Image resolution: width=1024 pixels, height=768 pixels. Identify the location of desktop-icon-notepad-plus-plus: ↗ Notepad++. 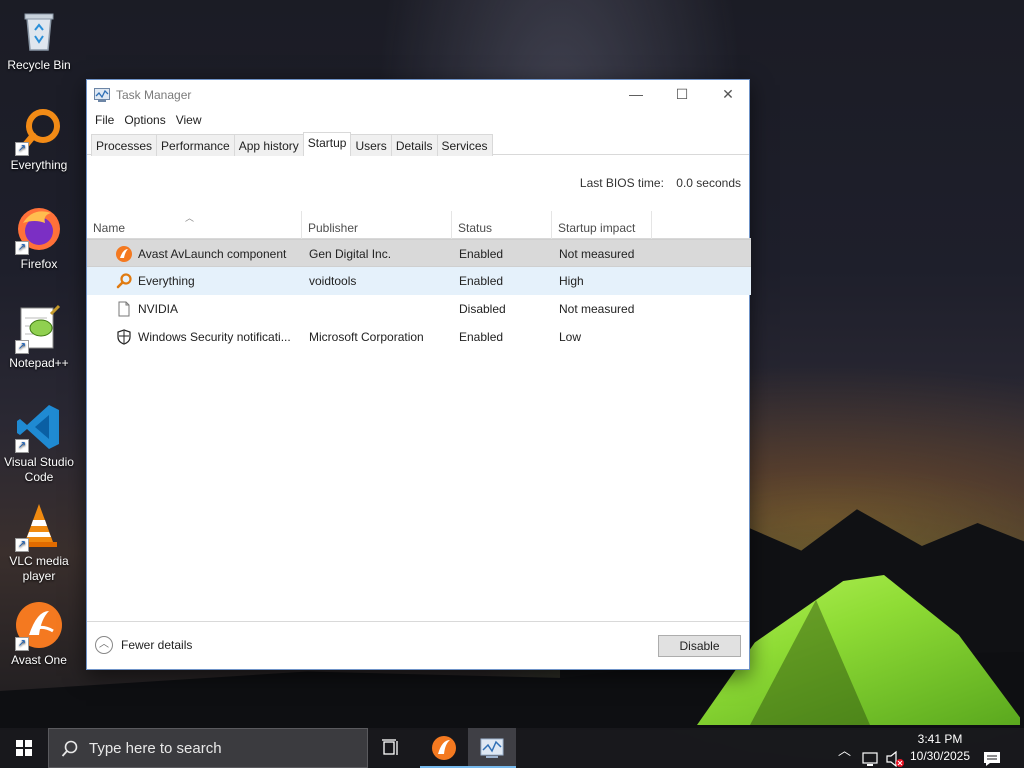
(39, 337).